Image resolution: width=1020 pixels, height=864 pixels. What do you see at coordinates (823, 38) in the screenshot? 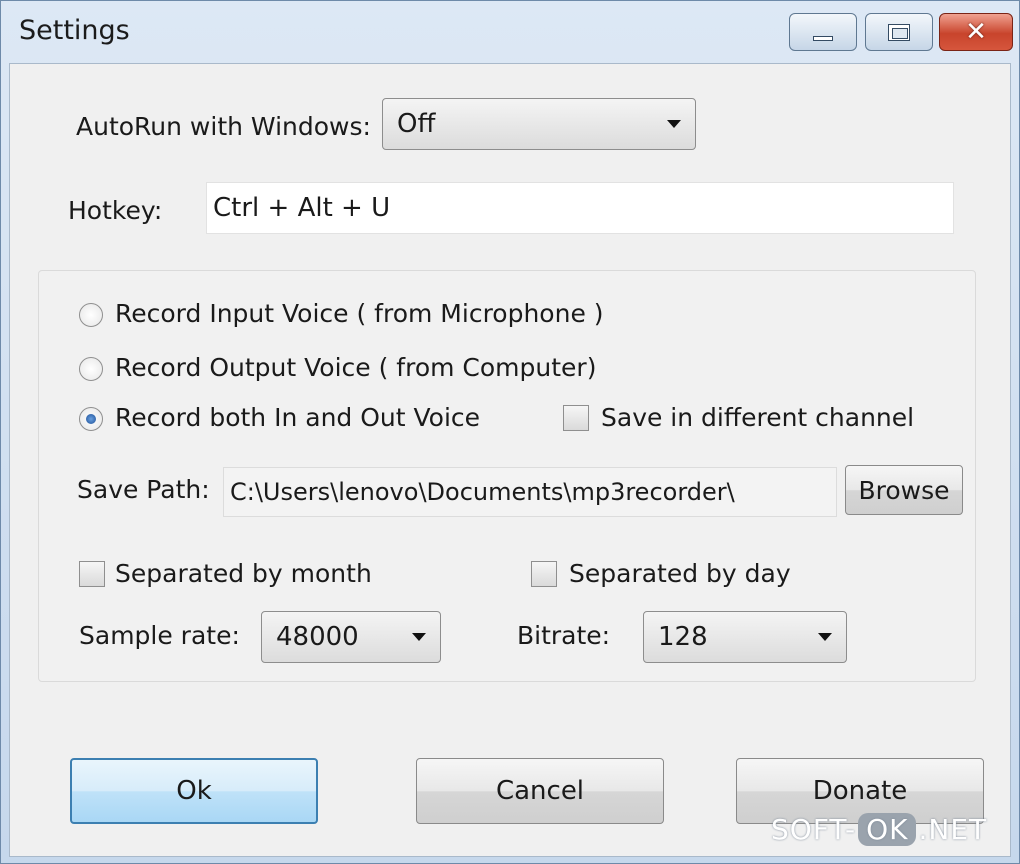
I see `minimize-icon` at bounding box center [823, 38].